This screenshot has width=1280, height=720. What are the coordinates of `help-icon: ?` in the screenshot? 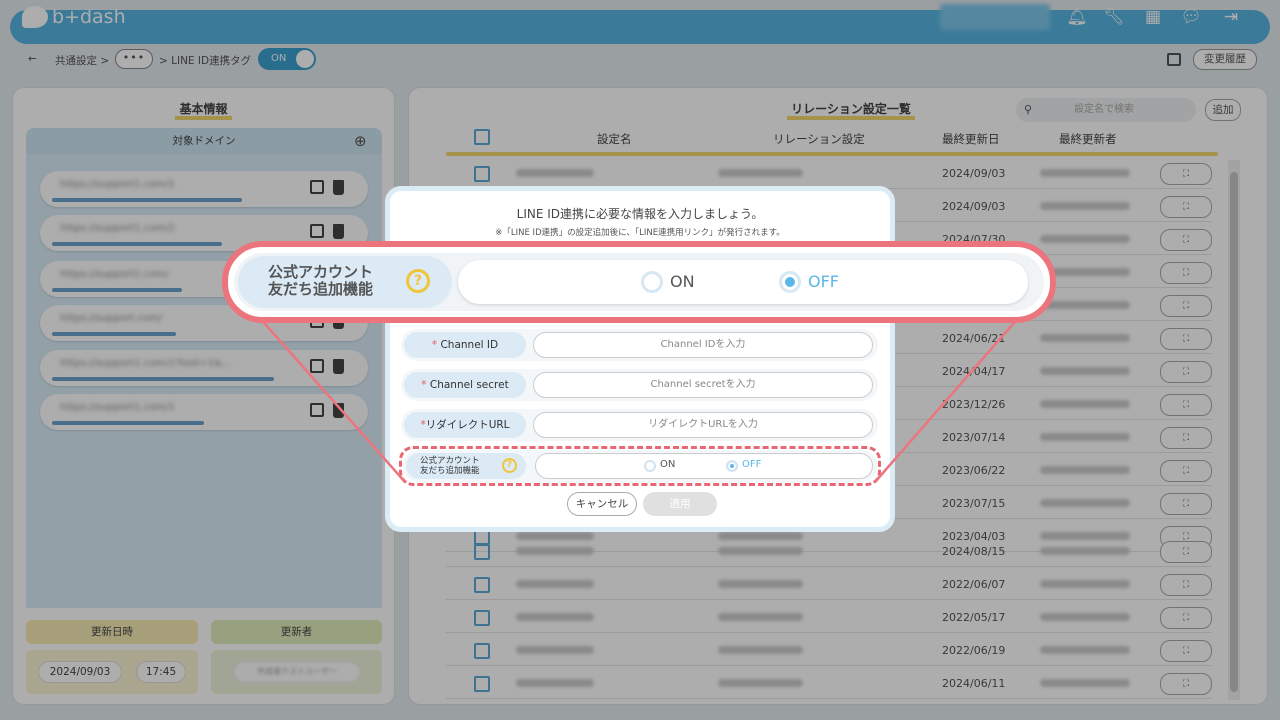 It's located at (418, 281).